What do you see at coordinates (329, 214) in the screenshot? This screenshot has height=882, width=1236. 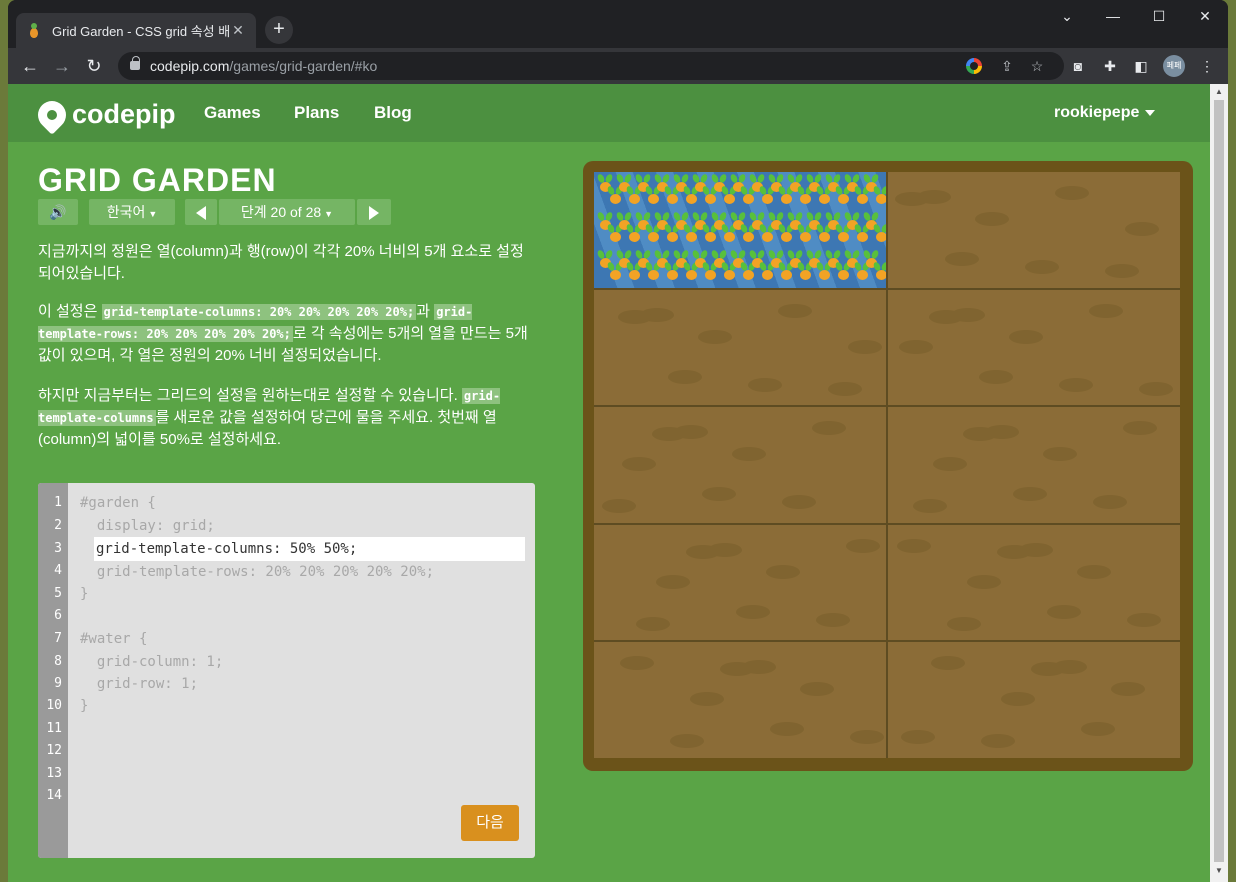 I see `level-caret-icon: ▼` at bounding box center [329, 214].